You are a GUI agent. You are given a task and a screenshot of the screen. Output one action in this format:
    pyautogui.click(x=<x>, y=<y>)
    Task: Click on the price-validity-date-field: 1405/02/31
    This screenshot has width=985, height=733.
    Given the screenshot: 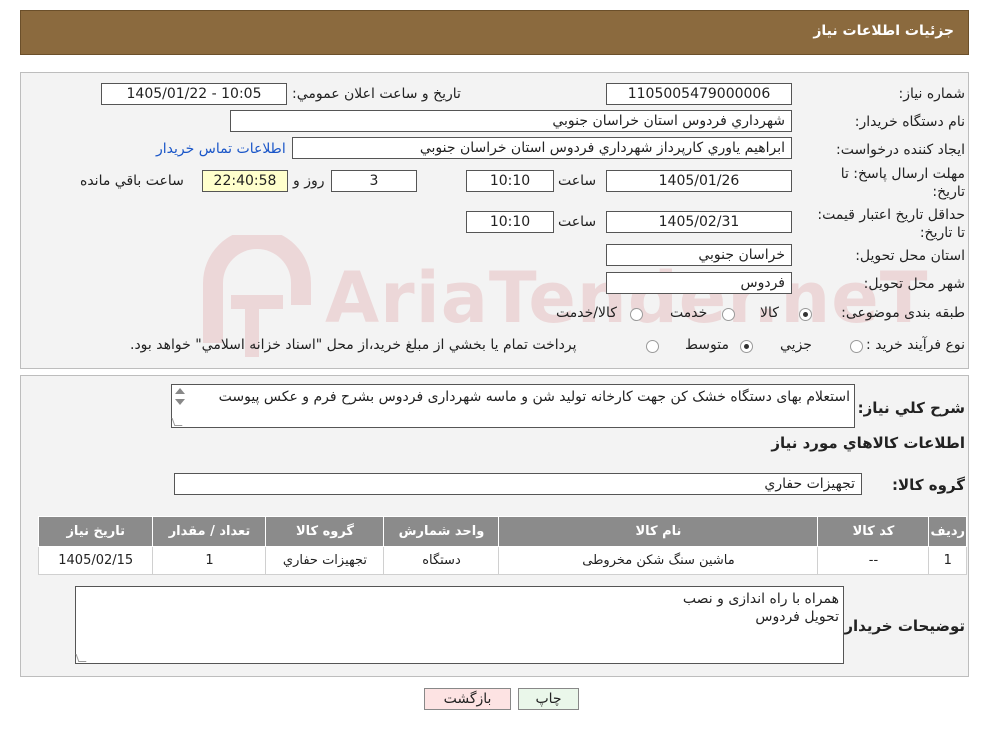 What is the action you would take?
    pyautogui.click(x=699, y=222)
    